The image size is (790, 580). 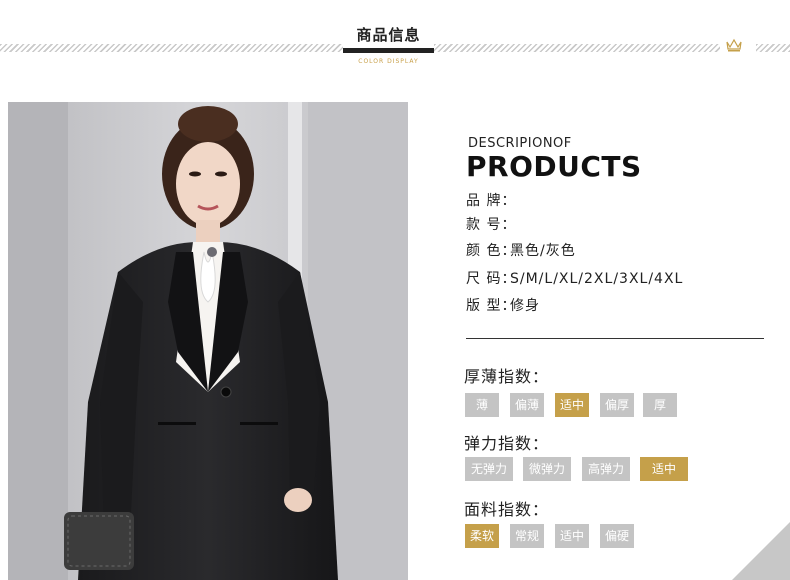 What do you see at coordinates (660, 405) in the screenshot?
I see `option-chip: 厚` at bounding box center [660, 405].